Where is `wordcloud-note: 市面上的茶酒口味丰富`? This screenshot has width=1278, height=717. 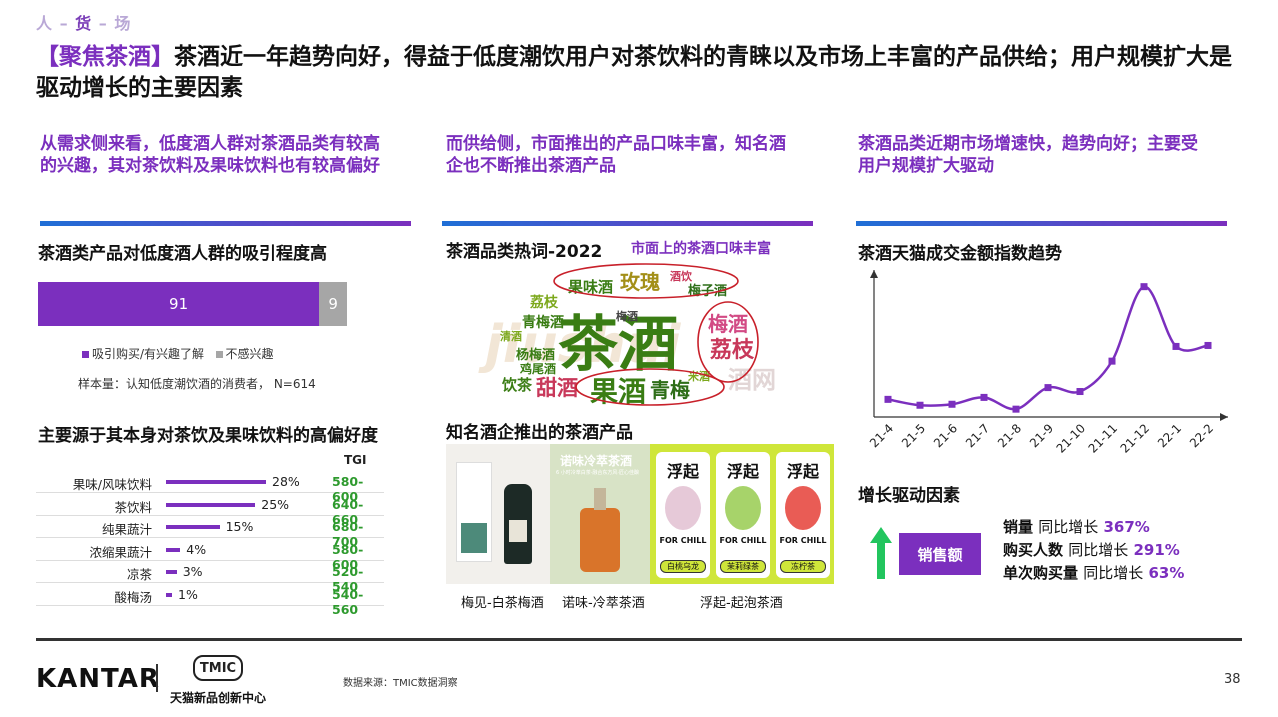
wordcloud-note: 市面上的茶酒口味丰富 is located at coordinates (701, 249).